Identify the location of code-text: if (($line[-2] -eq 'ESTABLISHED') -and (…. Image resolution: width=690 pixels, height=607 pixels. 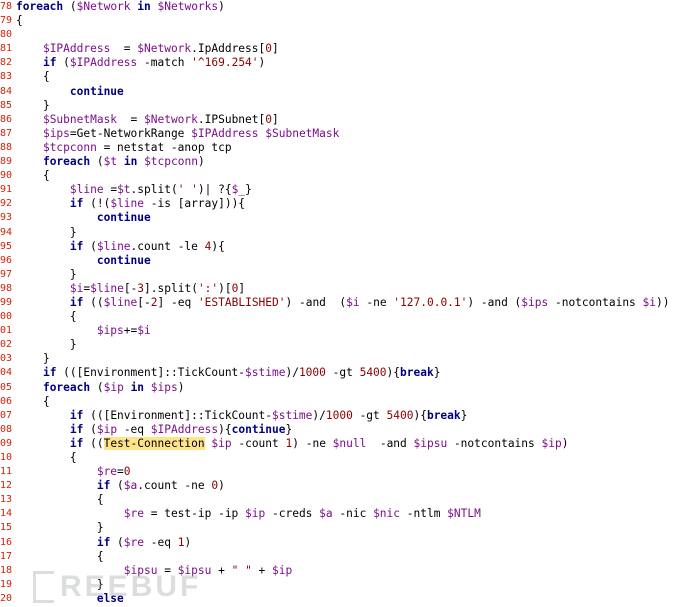
(342, 303).